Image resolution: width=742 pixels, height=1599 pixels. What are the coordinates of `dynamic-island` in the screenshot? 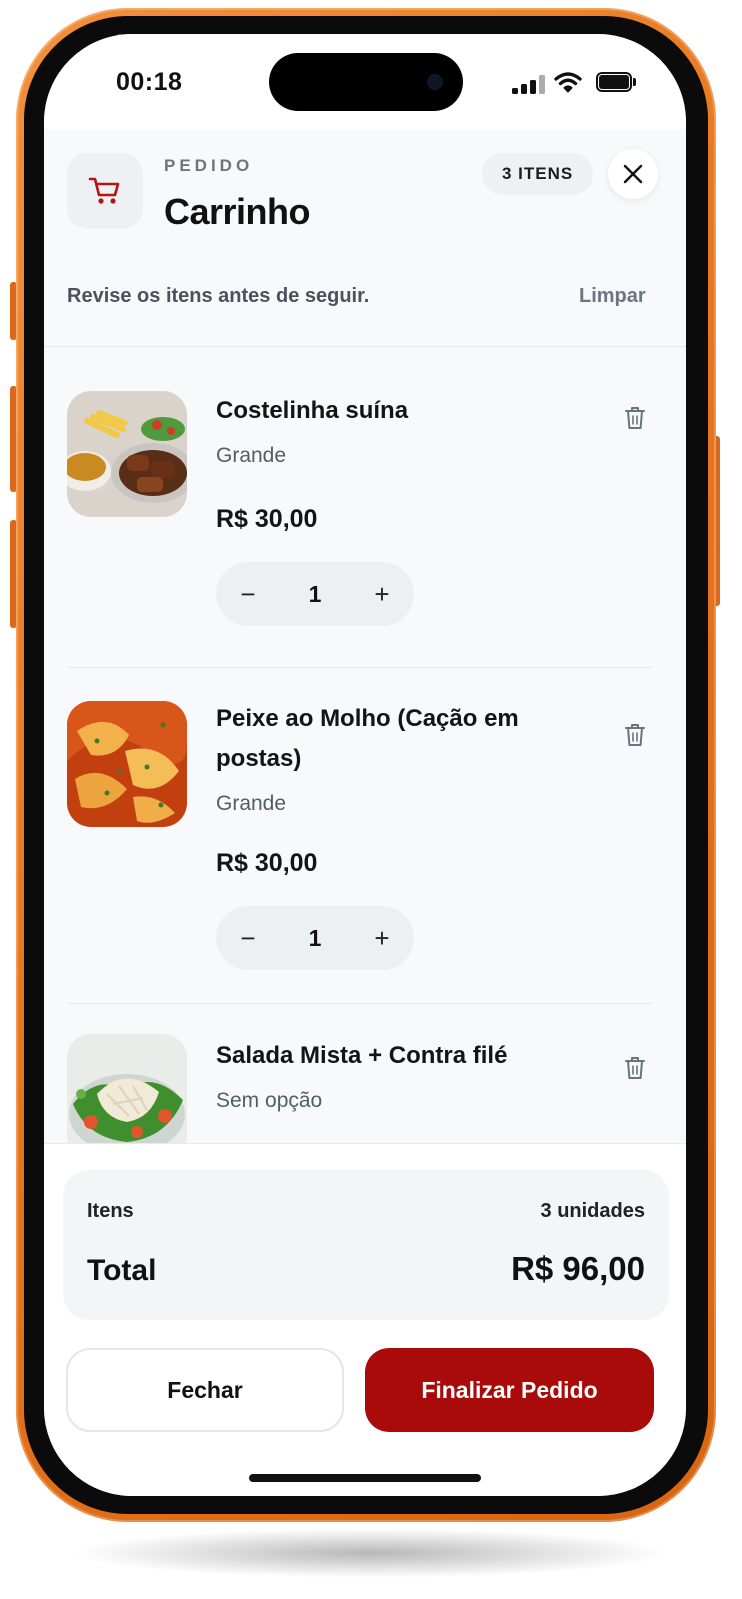 It's located at (366, 82).